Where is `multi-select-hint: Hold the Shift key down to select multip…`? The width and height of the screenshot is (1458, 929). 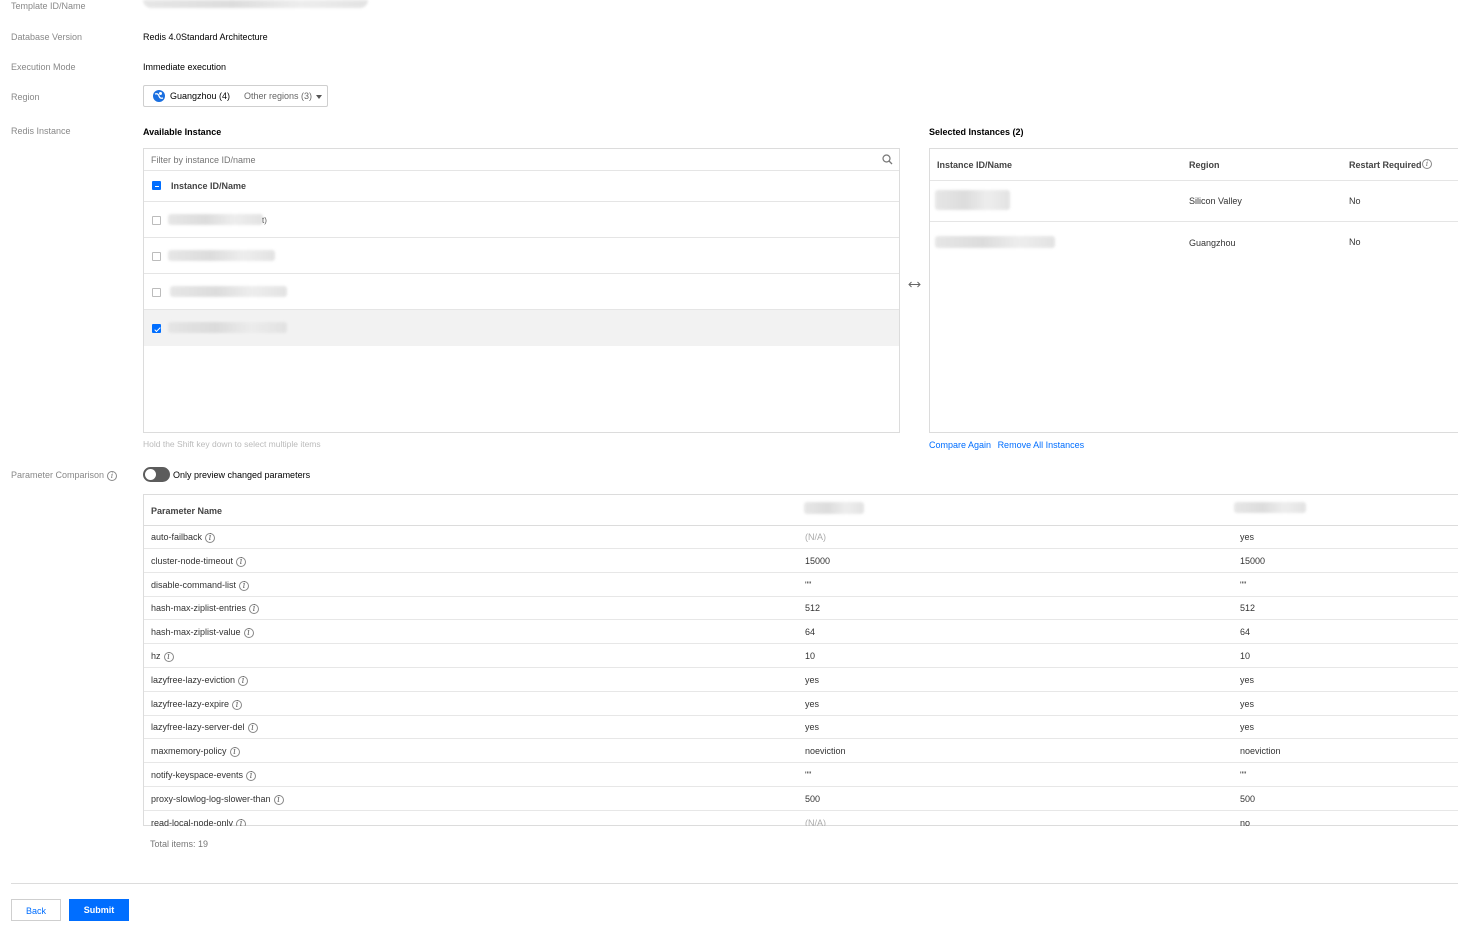 multi-select-hint: Hold the Shift key down to select multip… is located at coordinates (232, 444).